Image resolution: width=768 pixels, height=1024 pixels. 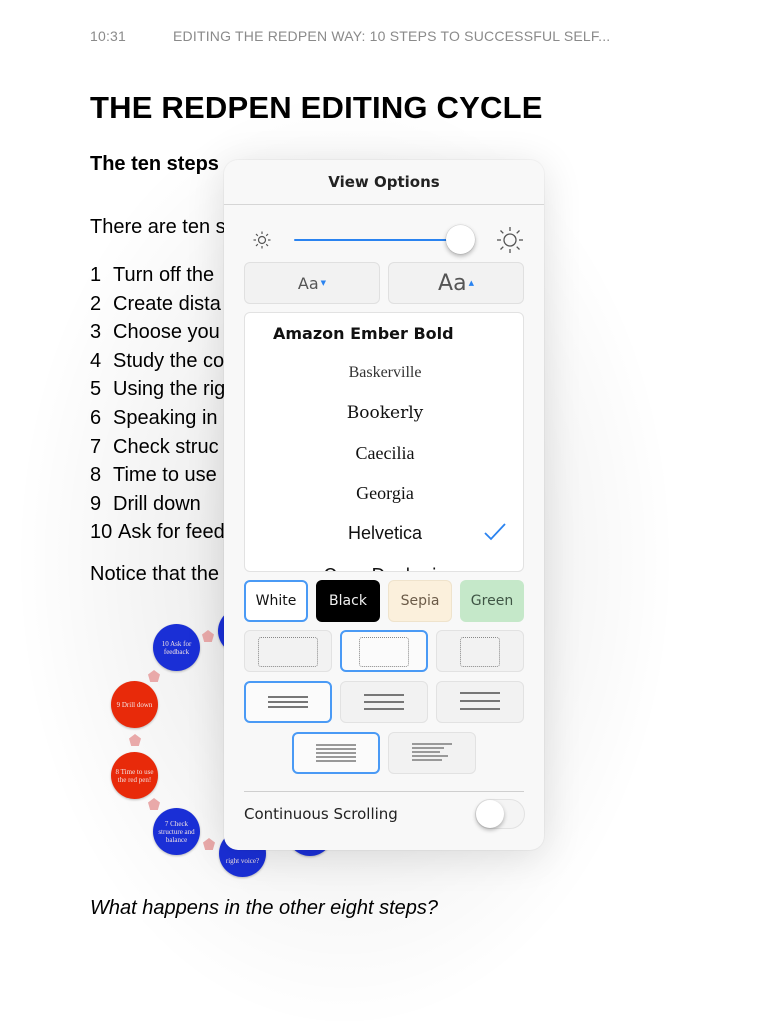 I want to click on theme-sepia-button: Sepia, so click(x=420, y=601).